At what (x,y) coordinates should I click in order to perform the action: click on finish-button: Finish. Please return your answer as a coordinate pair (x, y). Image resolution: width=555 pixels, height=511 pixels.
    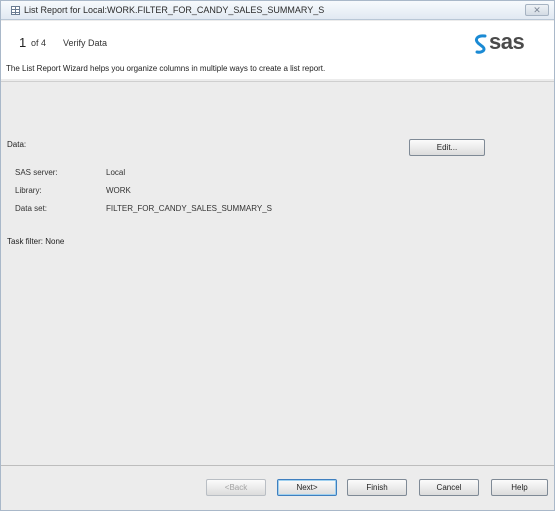
    Looking at the image, I should click on (377, 487).